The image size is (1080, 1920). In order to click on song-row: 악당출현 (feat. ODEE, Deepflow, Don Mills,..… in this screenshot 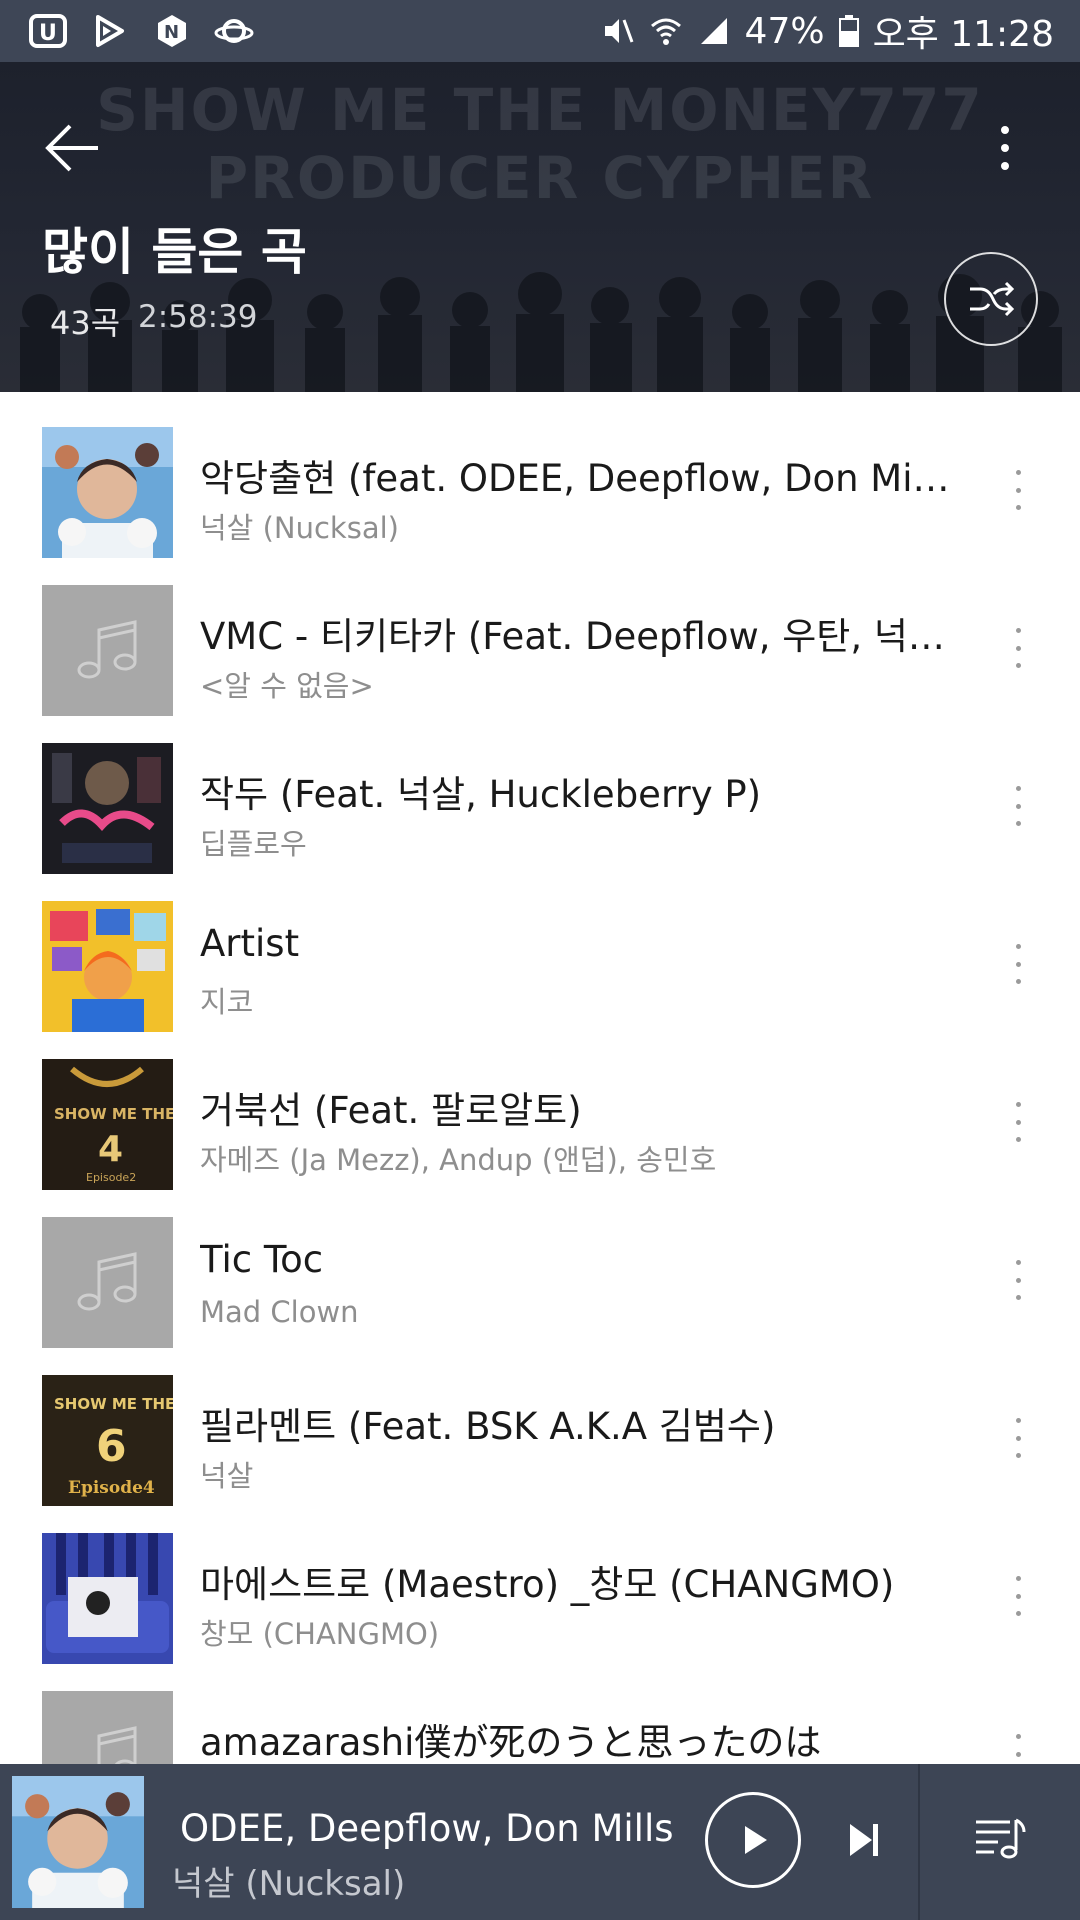, I will do `click(540, 475)`.